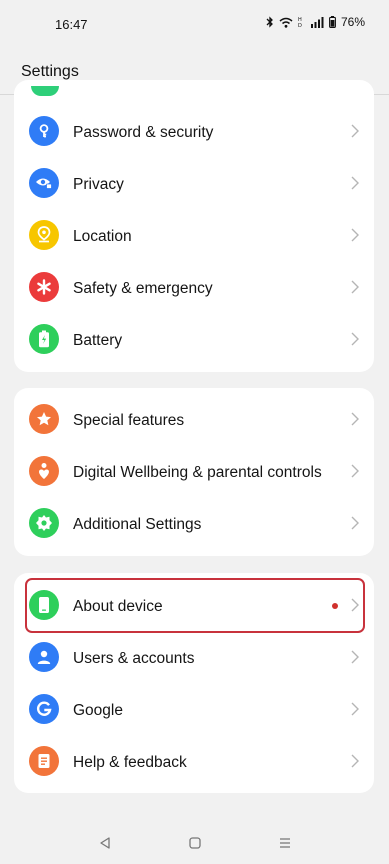  I want to click on svg-text: D, so click(300, 25).